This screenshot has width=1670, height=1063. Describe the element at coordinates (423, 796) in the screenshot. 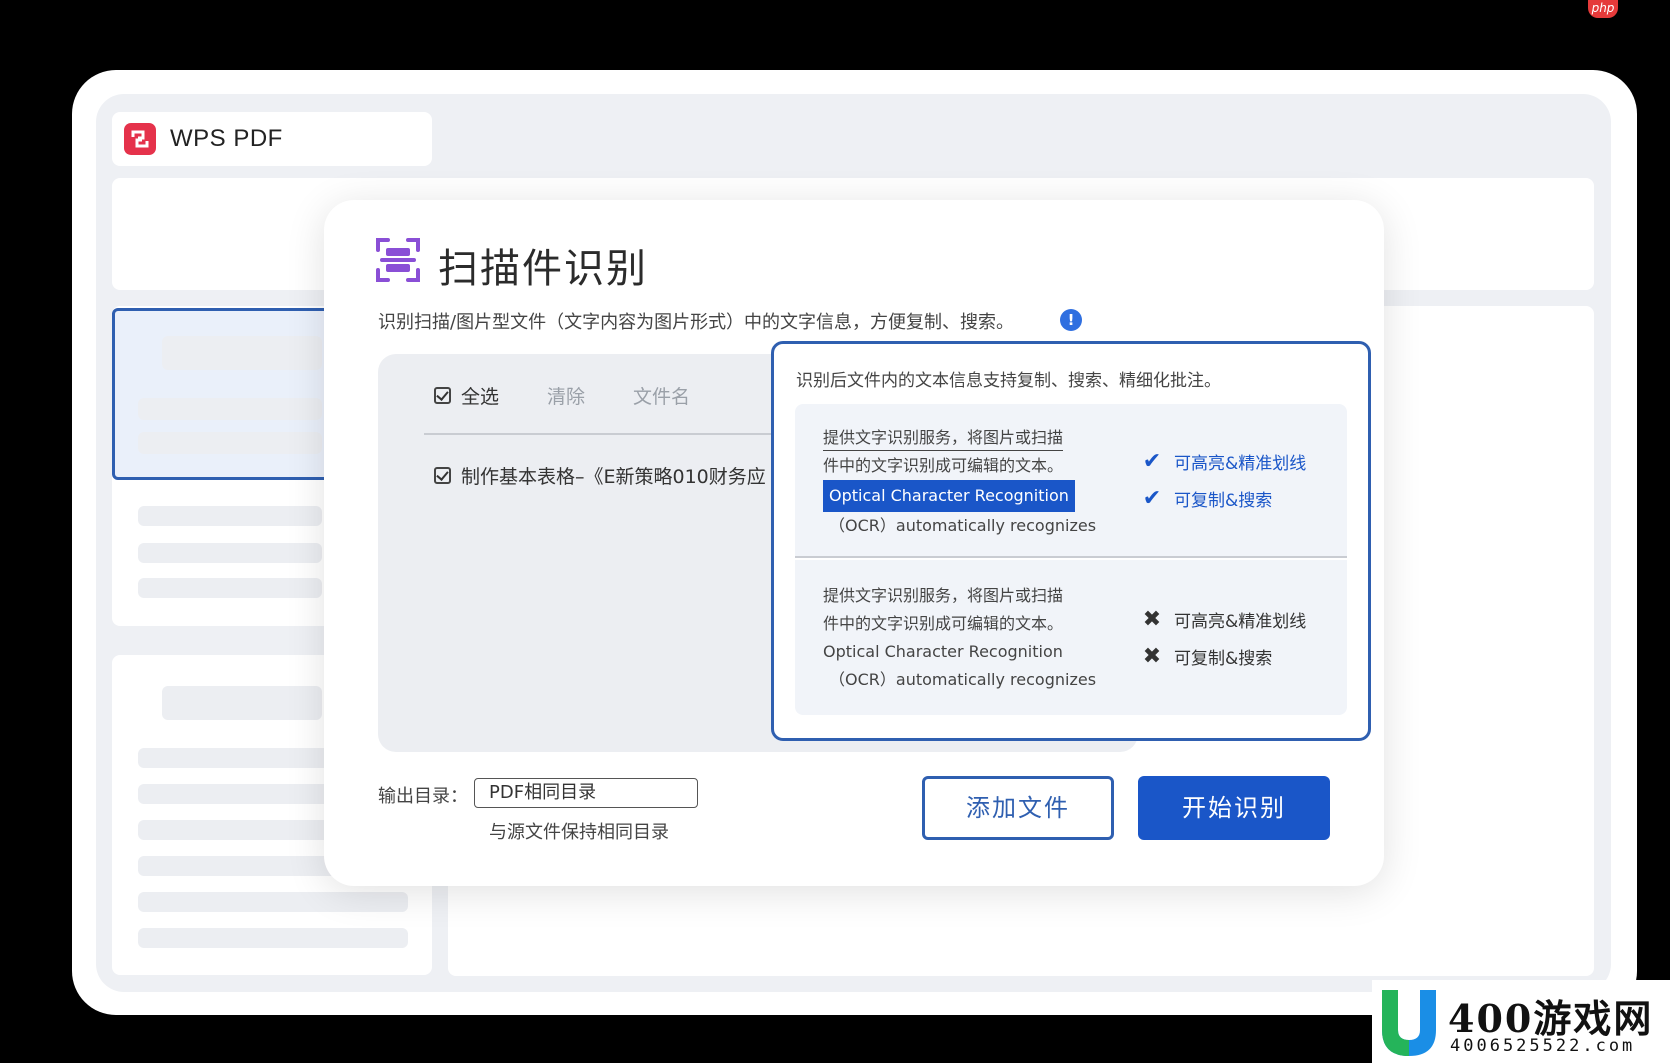

I see `output-dir-label: 输出目录：` at that location.